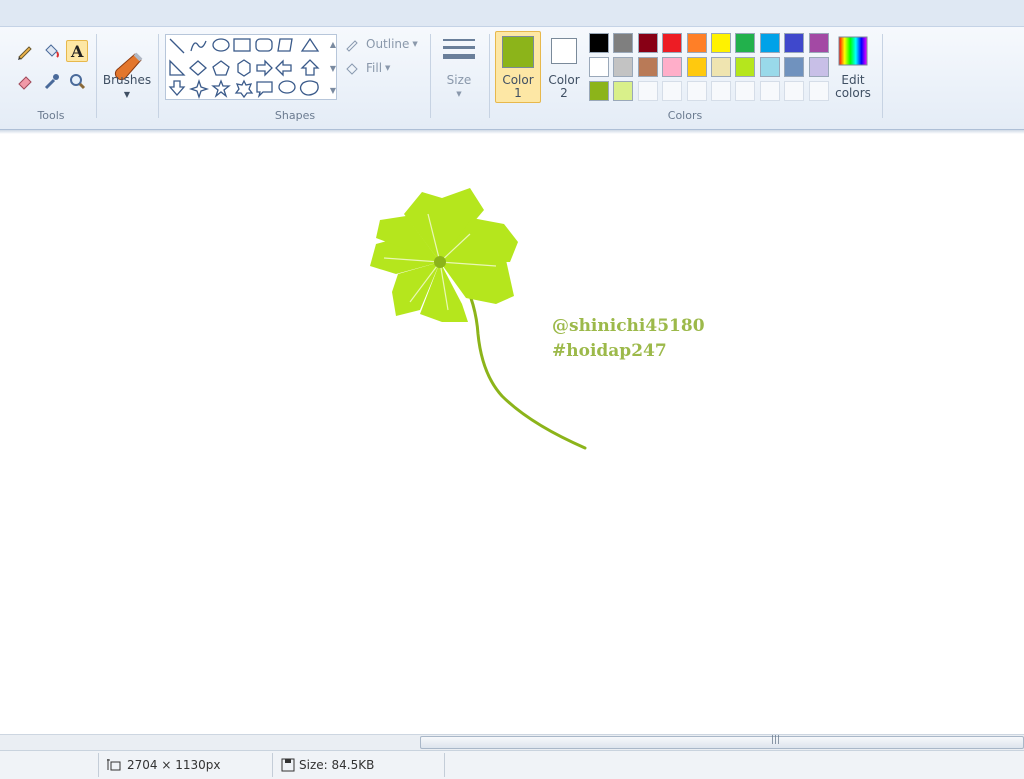 Image resolution: width=1024 pixels, height=779 pixels. Describe the element at coordinates (776, 740) in the screenshot. I see `grip-icon: |||` at that location.